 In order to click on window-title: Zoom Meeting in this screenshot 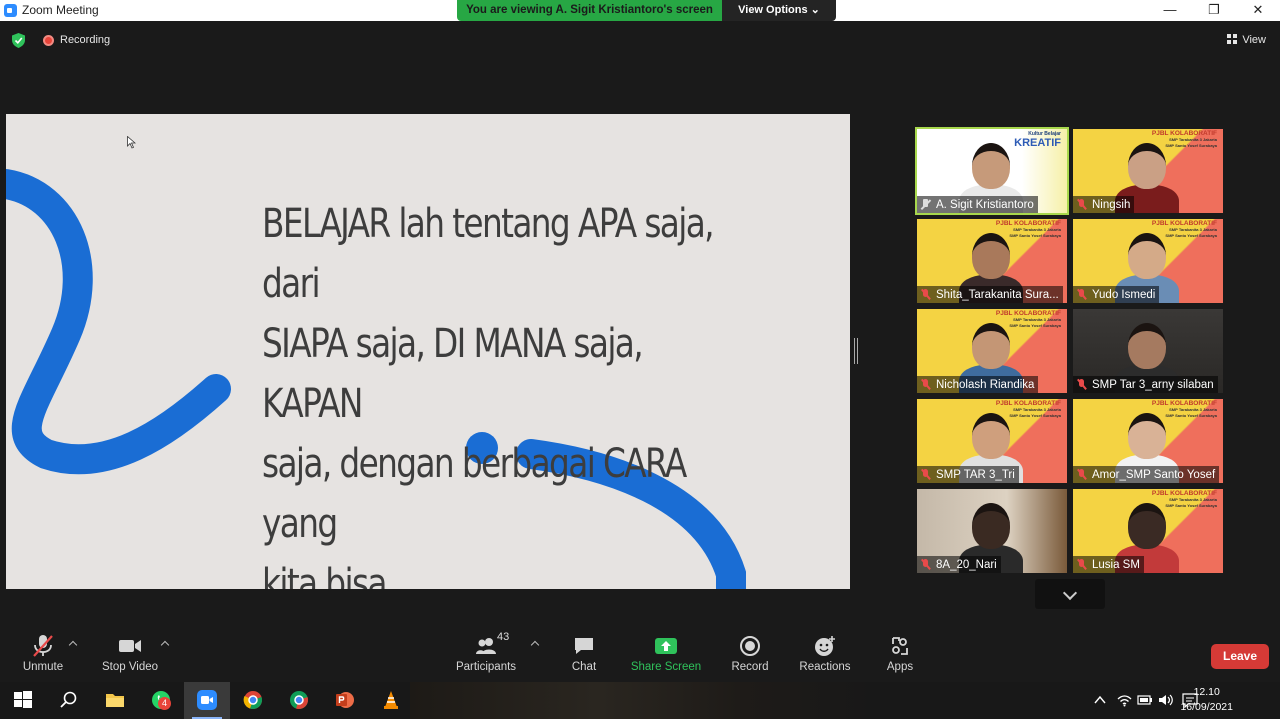, I will do `click(60, 10)`.